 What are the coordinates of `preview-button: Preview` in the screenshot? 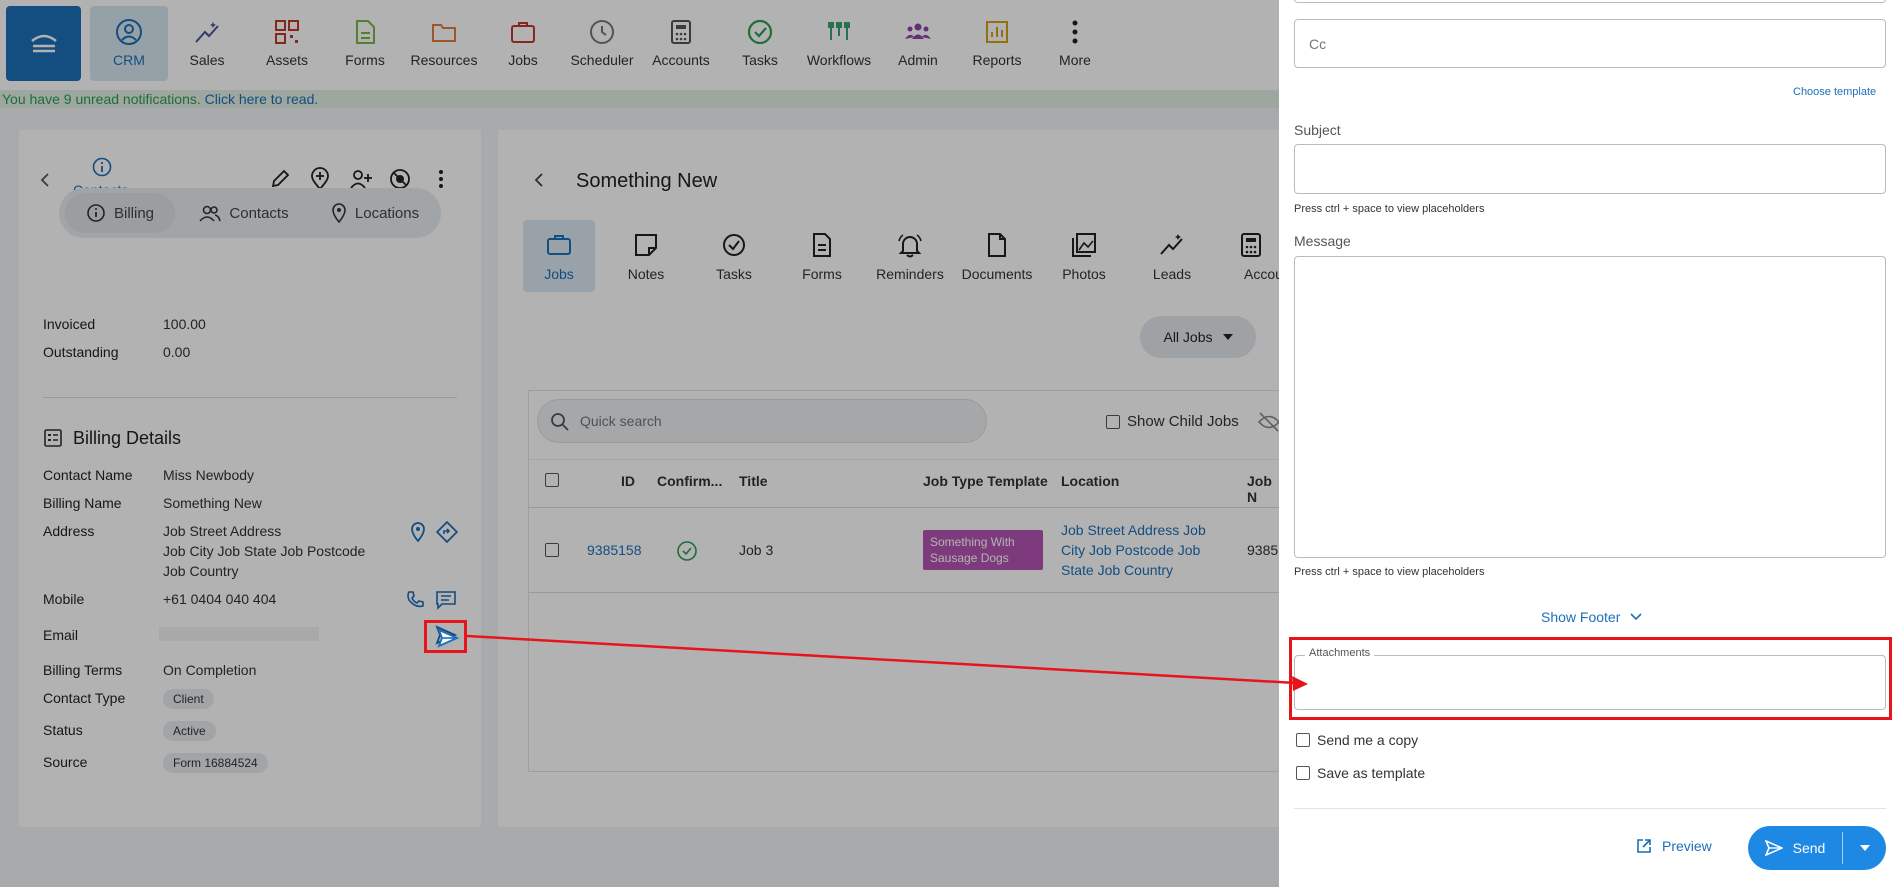 It's located at (1674, 846).